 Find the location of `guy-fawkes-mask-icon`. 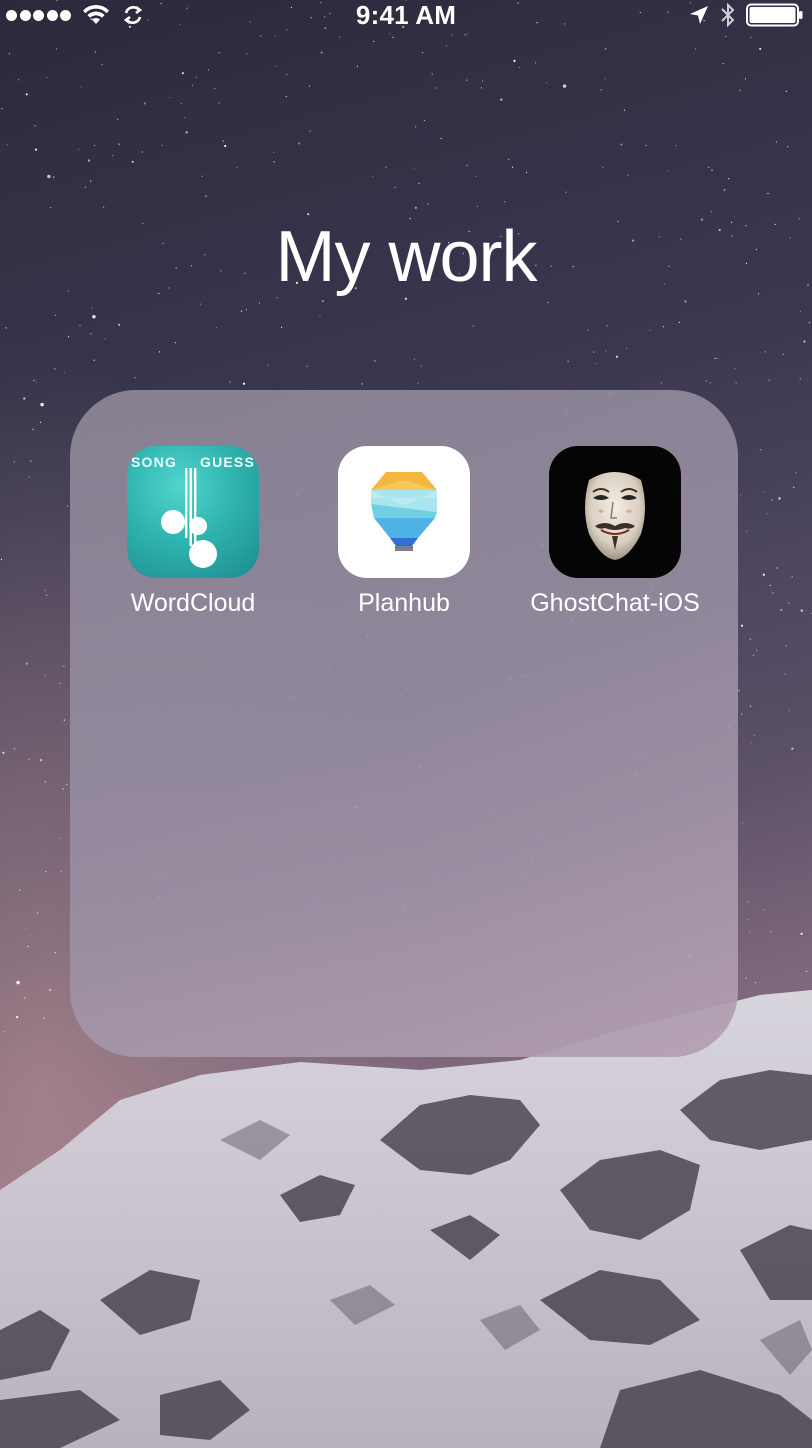

guy-fawkes-mask-icon is located at coordinates (615, 512).